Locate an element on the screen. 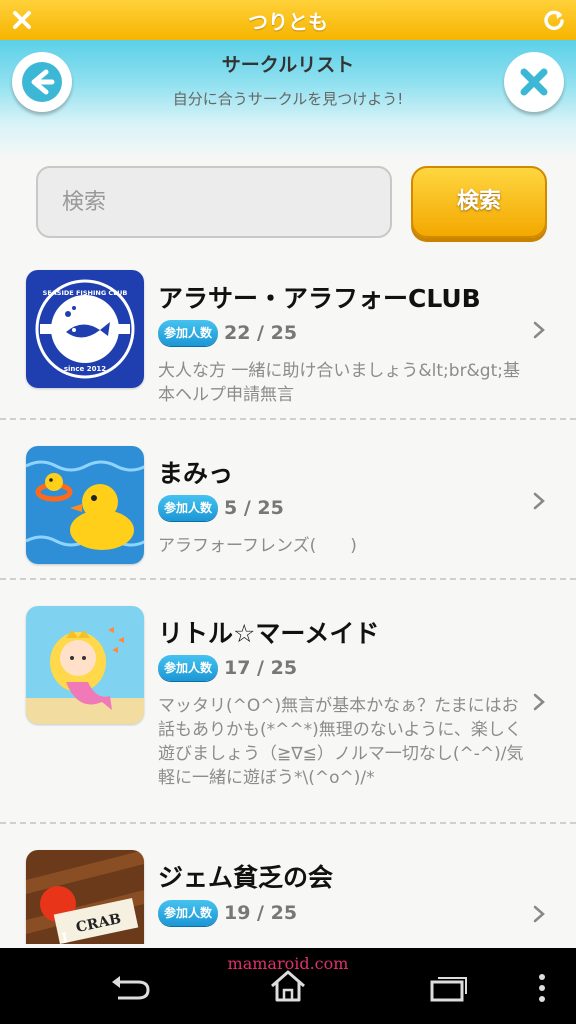  crab-icon: CRAB I is located at coordinates (85, 897).